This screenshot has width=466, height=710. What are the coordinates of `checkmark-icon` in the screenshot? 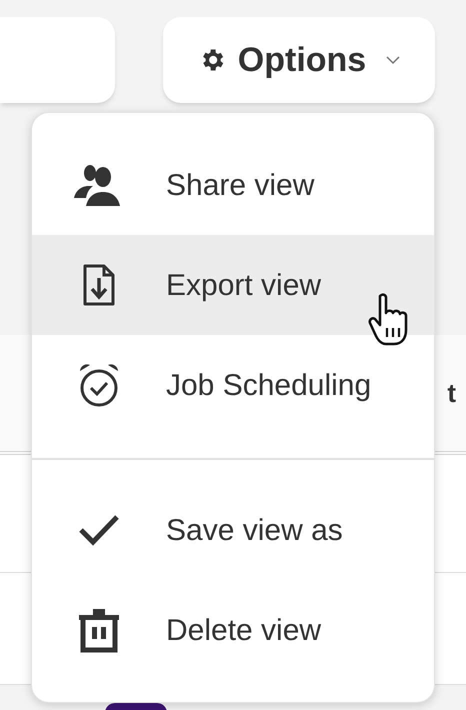 It's located at (99, 530).